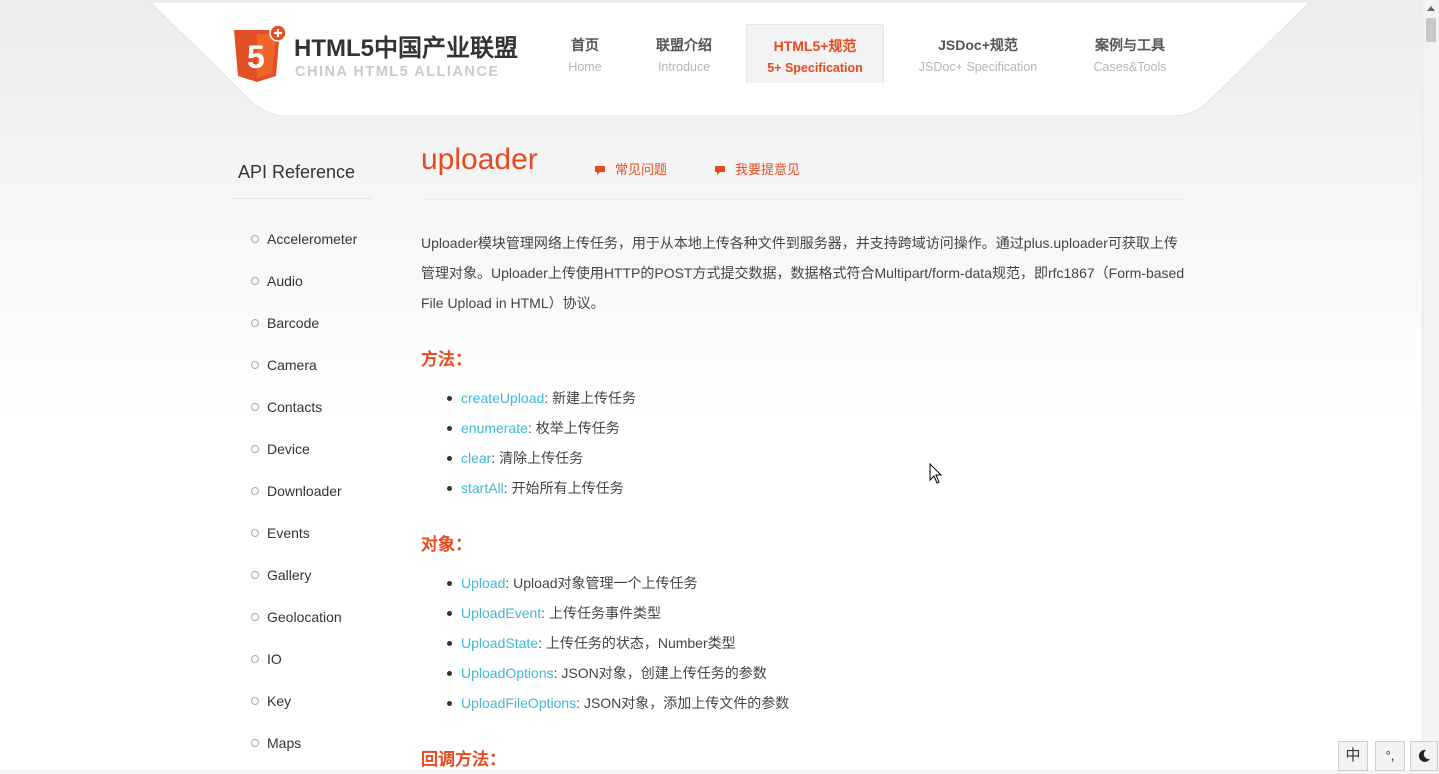  Describe the element at coordinates (304, 617) in the screenshot. I see `sidebar-item-label: Geolocation` at that location.